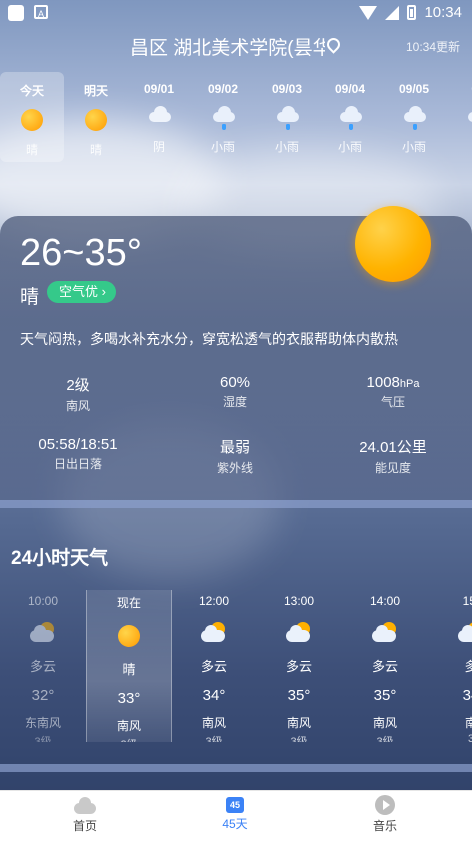  What do you see at coordinates (287, 89) in the screenshot?
I see `day-label: 09/03` at bounding box center [287, 89].